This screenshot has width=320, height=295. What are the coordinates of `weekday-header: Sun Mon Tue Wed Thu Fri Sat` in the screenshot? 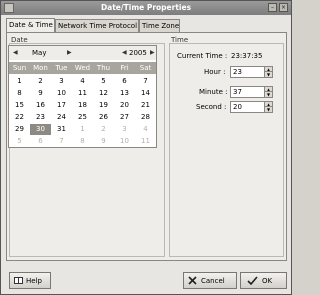 It's located at (82, 68).